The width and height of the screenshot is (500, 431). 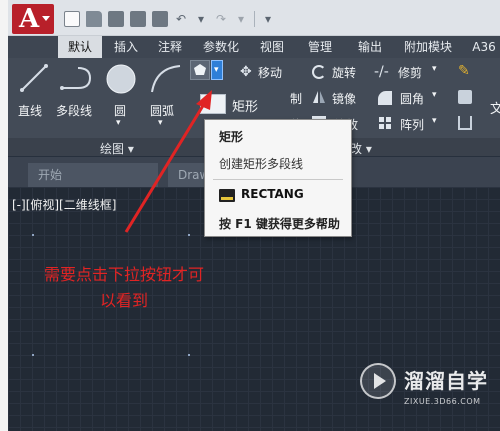 I want to click on rectangle-tooltip: 矩形 创建矩形多段线 RECTANG 按 F1 键获得更多帮助, so click(x=278, y=178).